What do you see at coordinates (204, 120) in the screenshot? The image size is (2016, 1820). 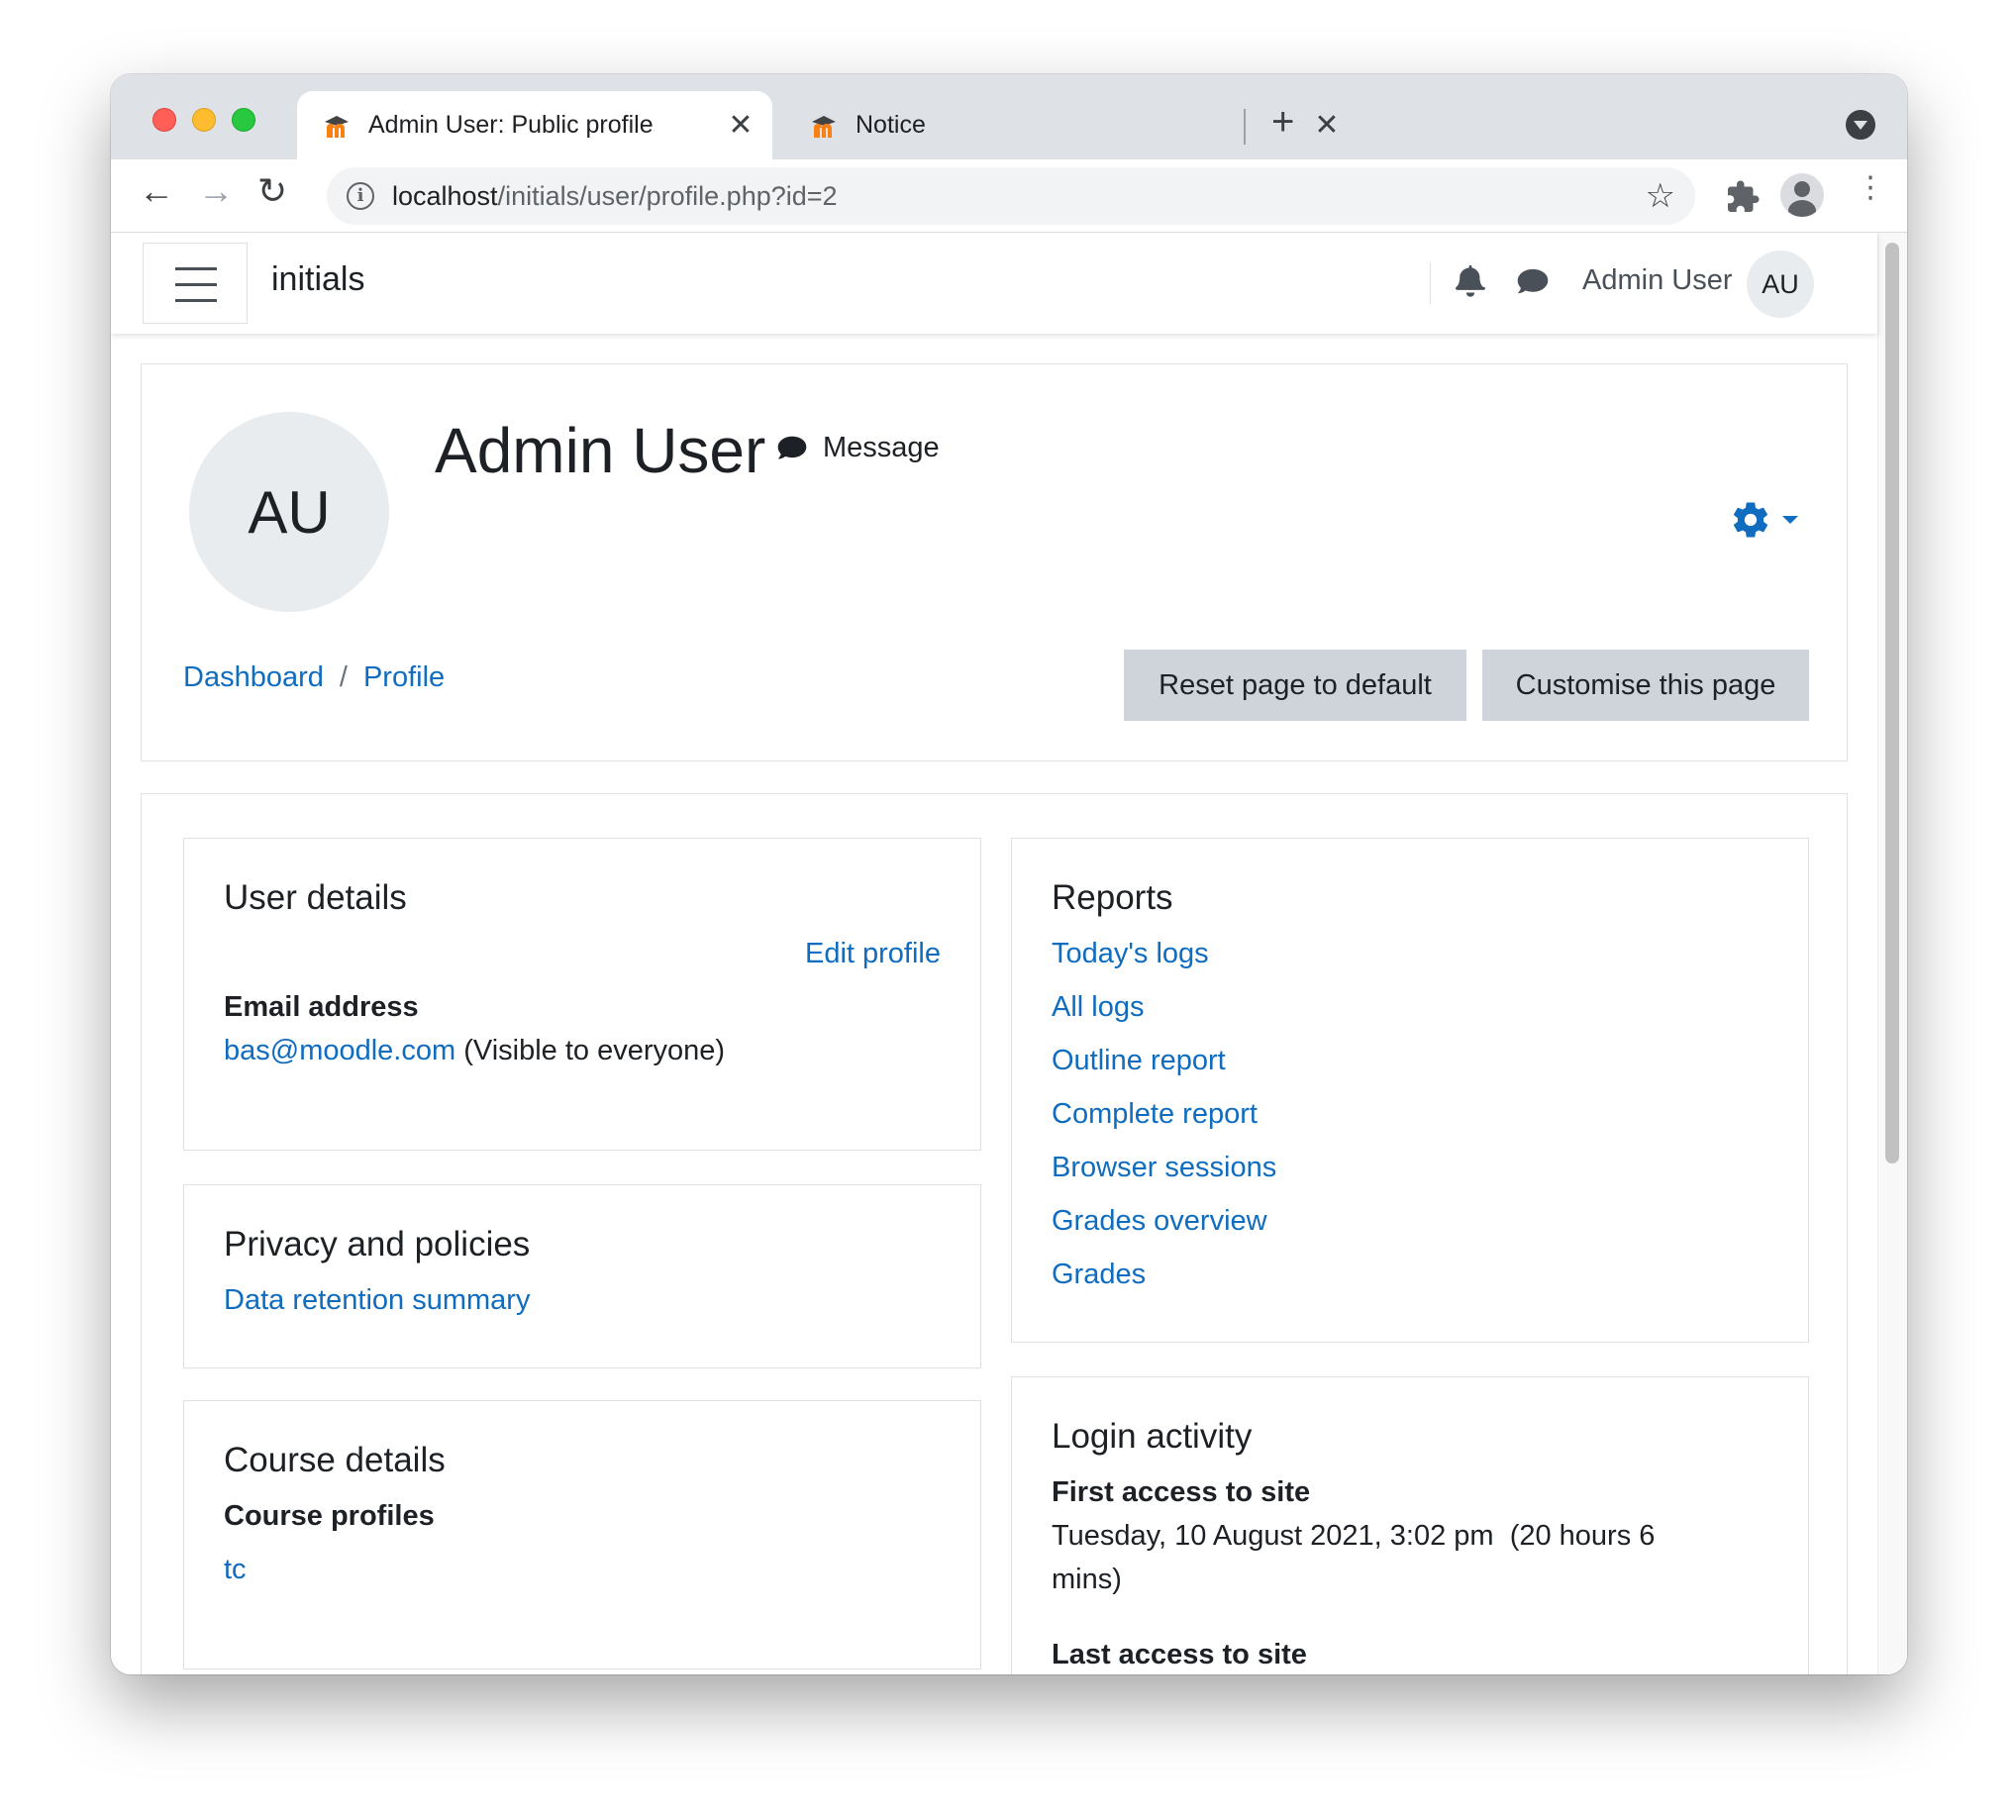 I see `minimize-window-button` at bounding box center [204, 120].